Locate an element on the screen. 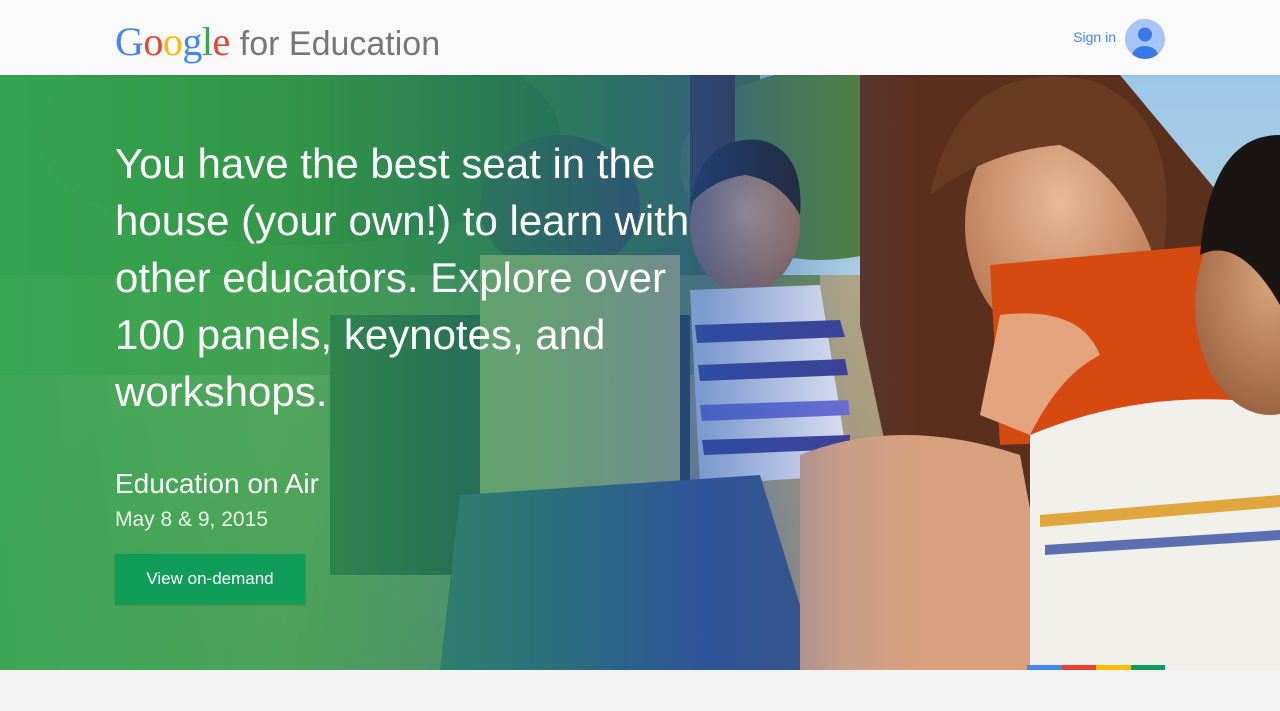 This screenshot has width=1280, height=711. account-avatar-button is located at coordinates (1145, 39).